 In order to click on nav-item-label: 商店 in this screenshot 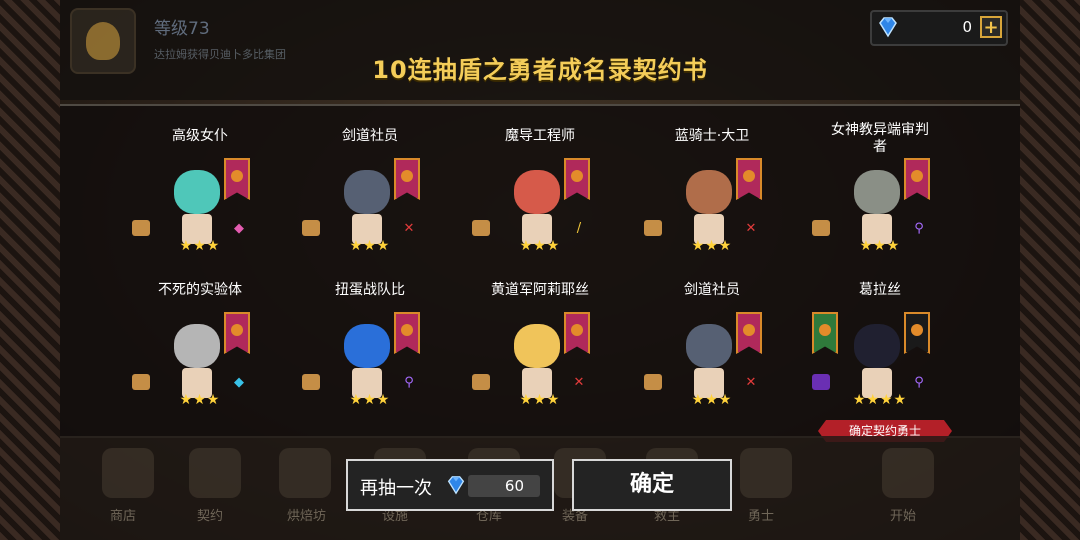, I will do `click(123, 514)`.